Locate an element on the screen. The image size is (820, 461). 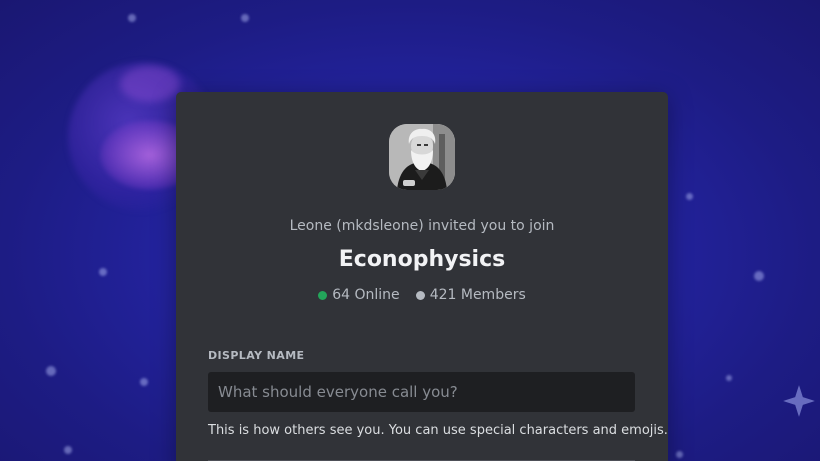
online-count: 64 Online is located at coordinates (359, 295).